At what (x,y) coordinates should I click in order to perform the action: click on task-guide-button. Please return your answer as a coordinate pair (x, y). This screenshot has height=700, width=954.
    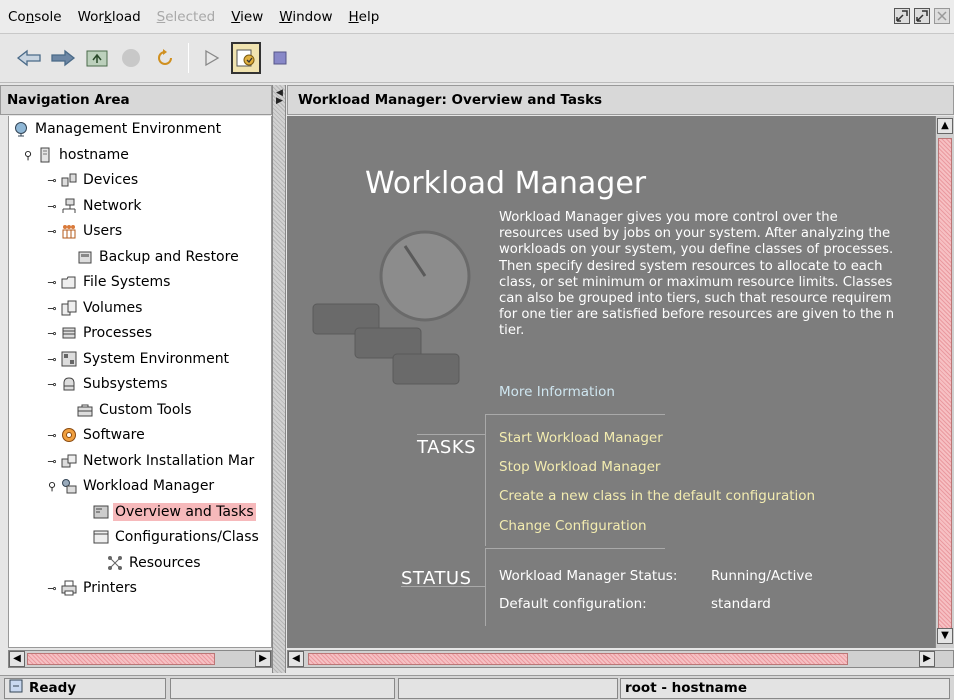
    Looking at the image, I should click on (246, 58).